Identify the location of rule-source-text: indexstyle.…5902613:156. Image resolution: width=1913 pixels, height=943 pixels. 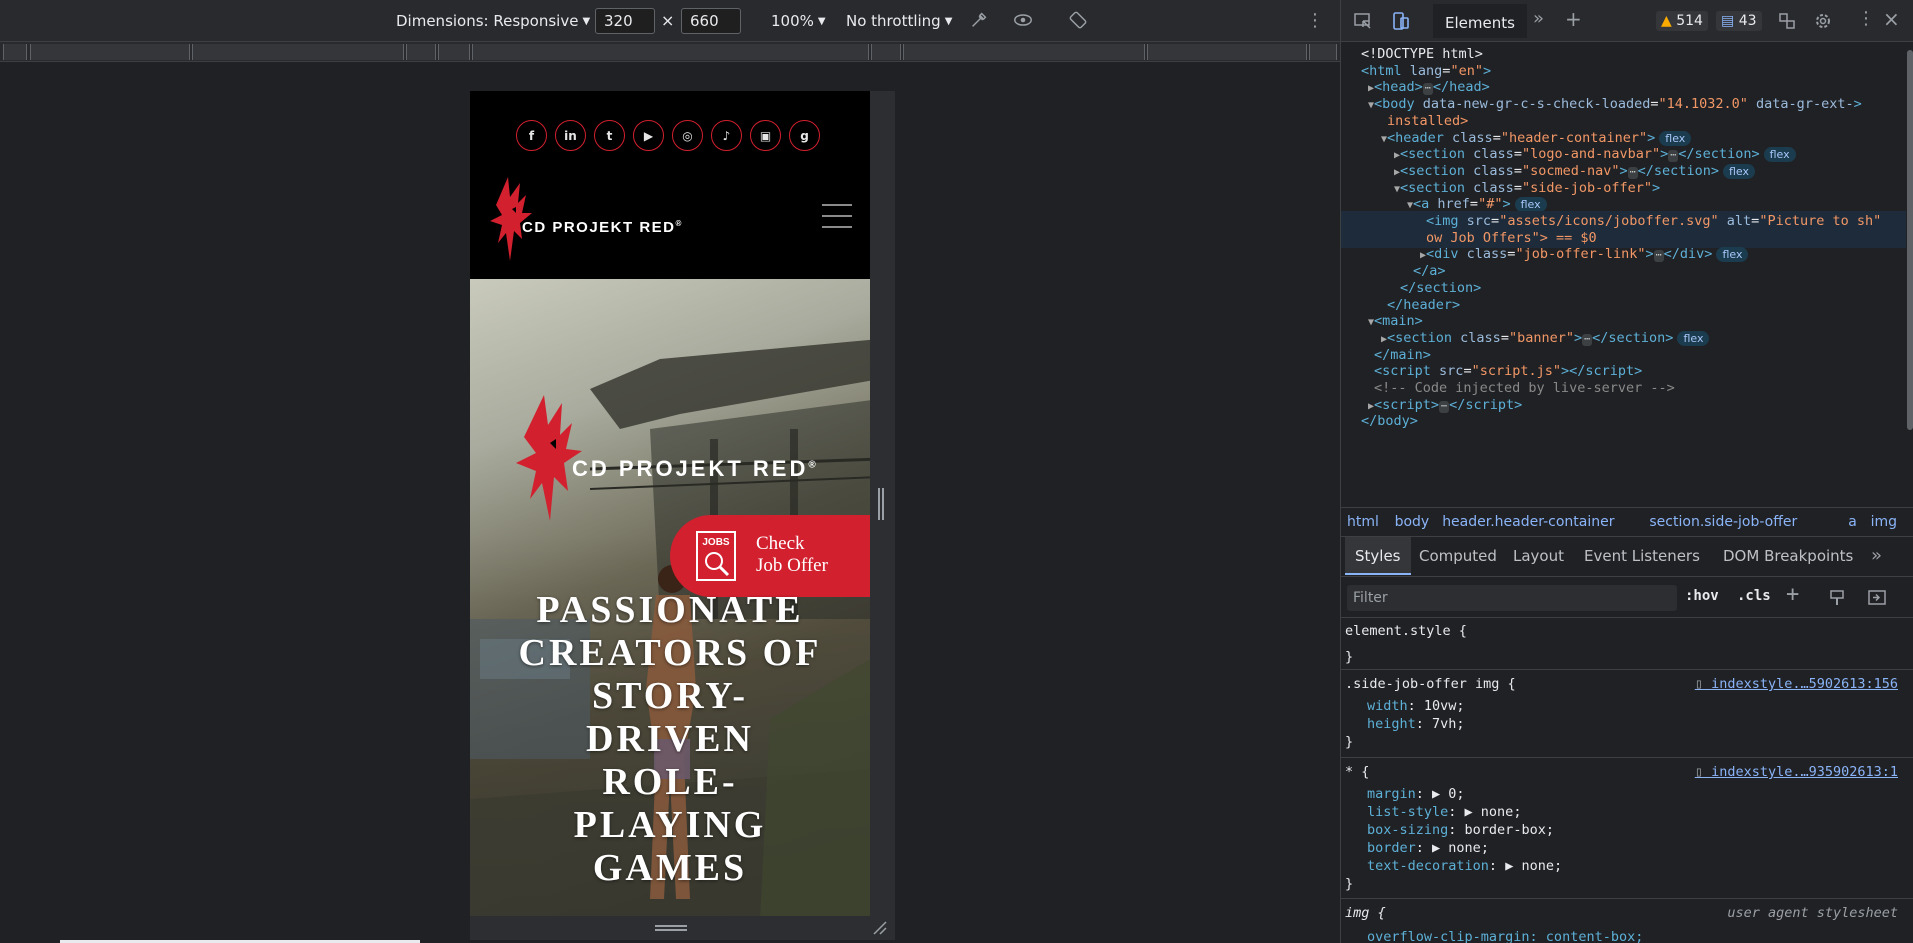
(1804, 684).